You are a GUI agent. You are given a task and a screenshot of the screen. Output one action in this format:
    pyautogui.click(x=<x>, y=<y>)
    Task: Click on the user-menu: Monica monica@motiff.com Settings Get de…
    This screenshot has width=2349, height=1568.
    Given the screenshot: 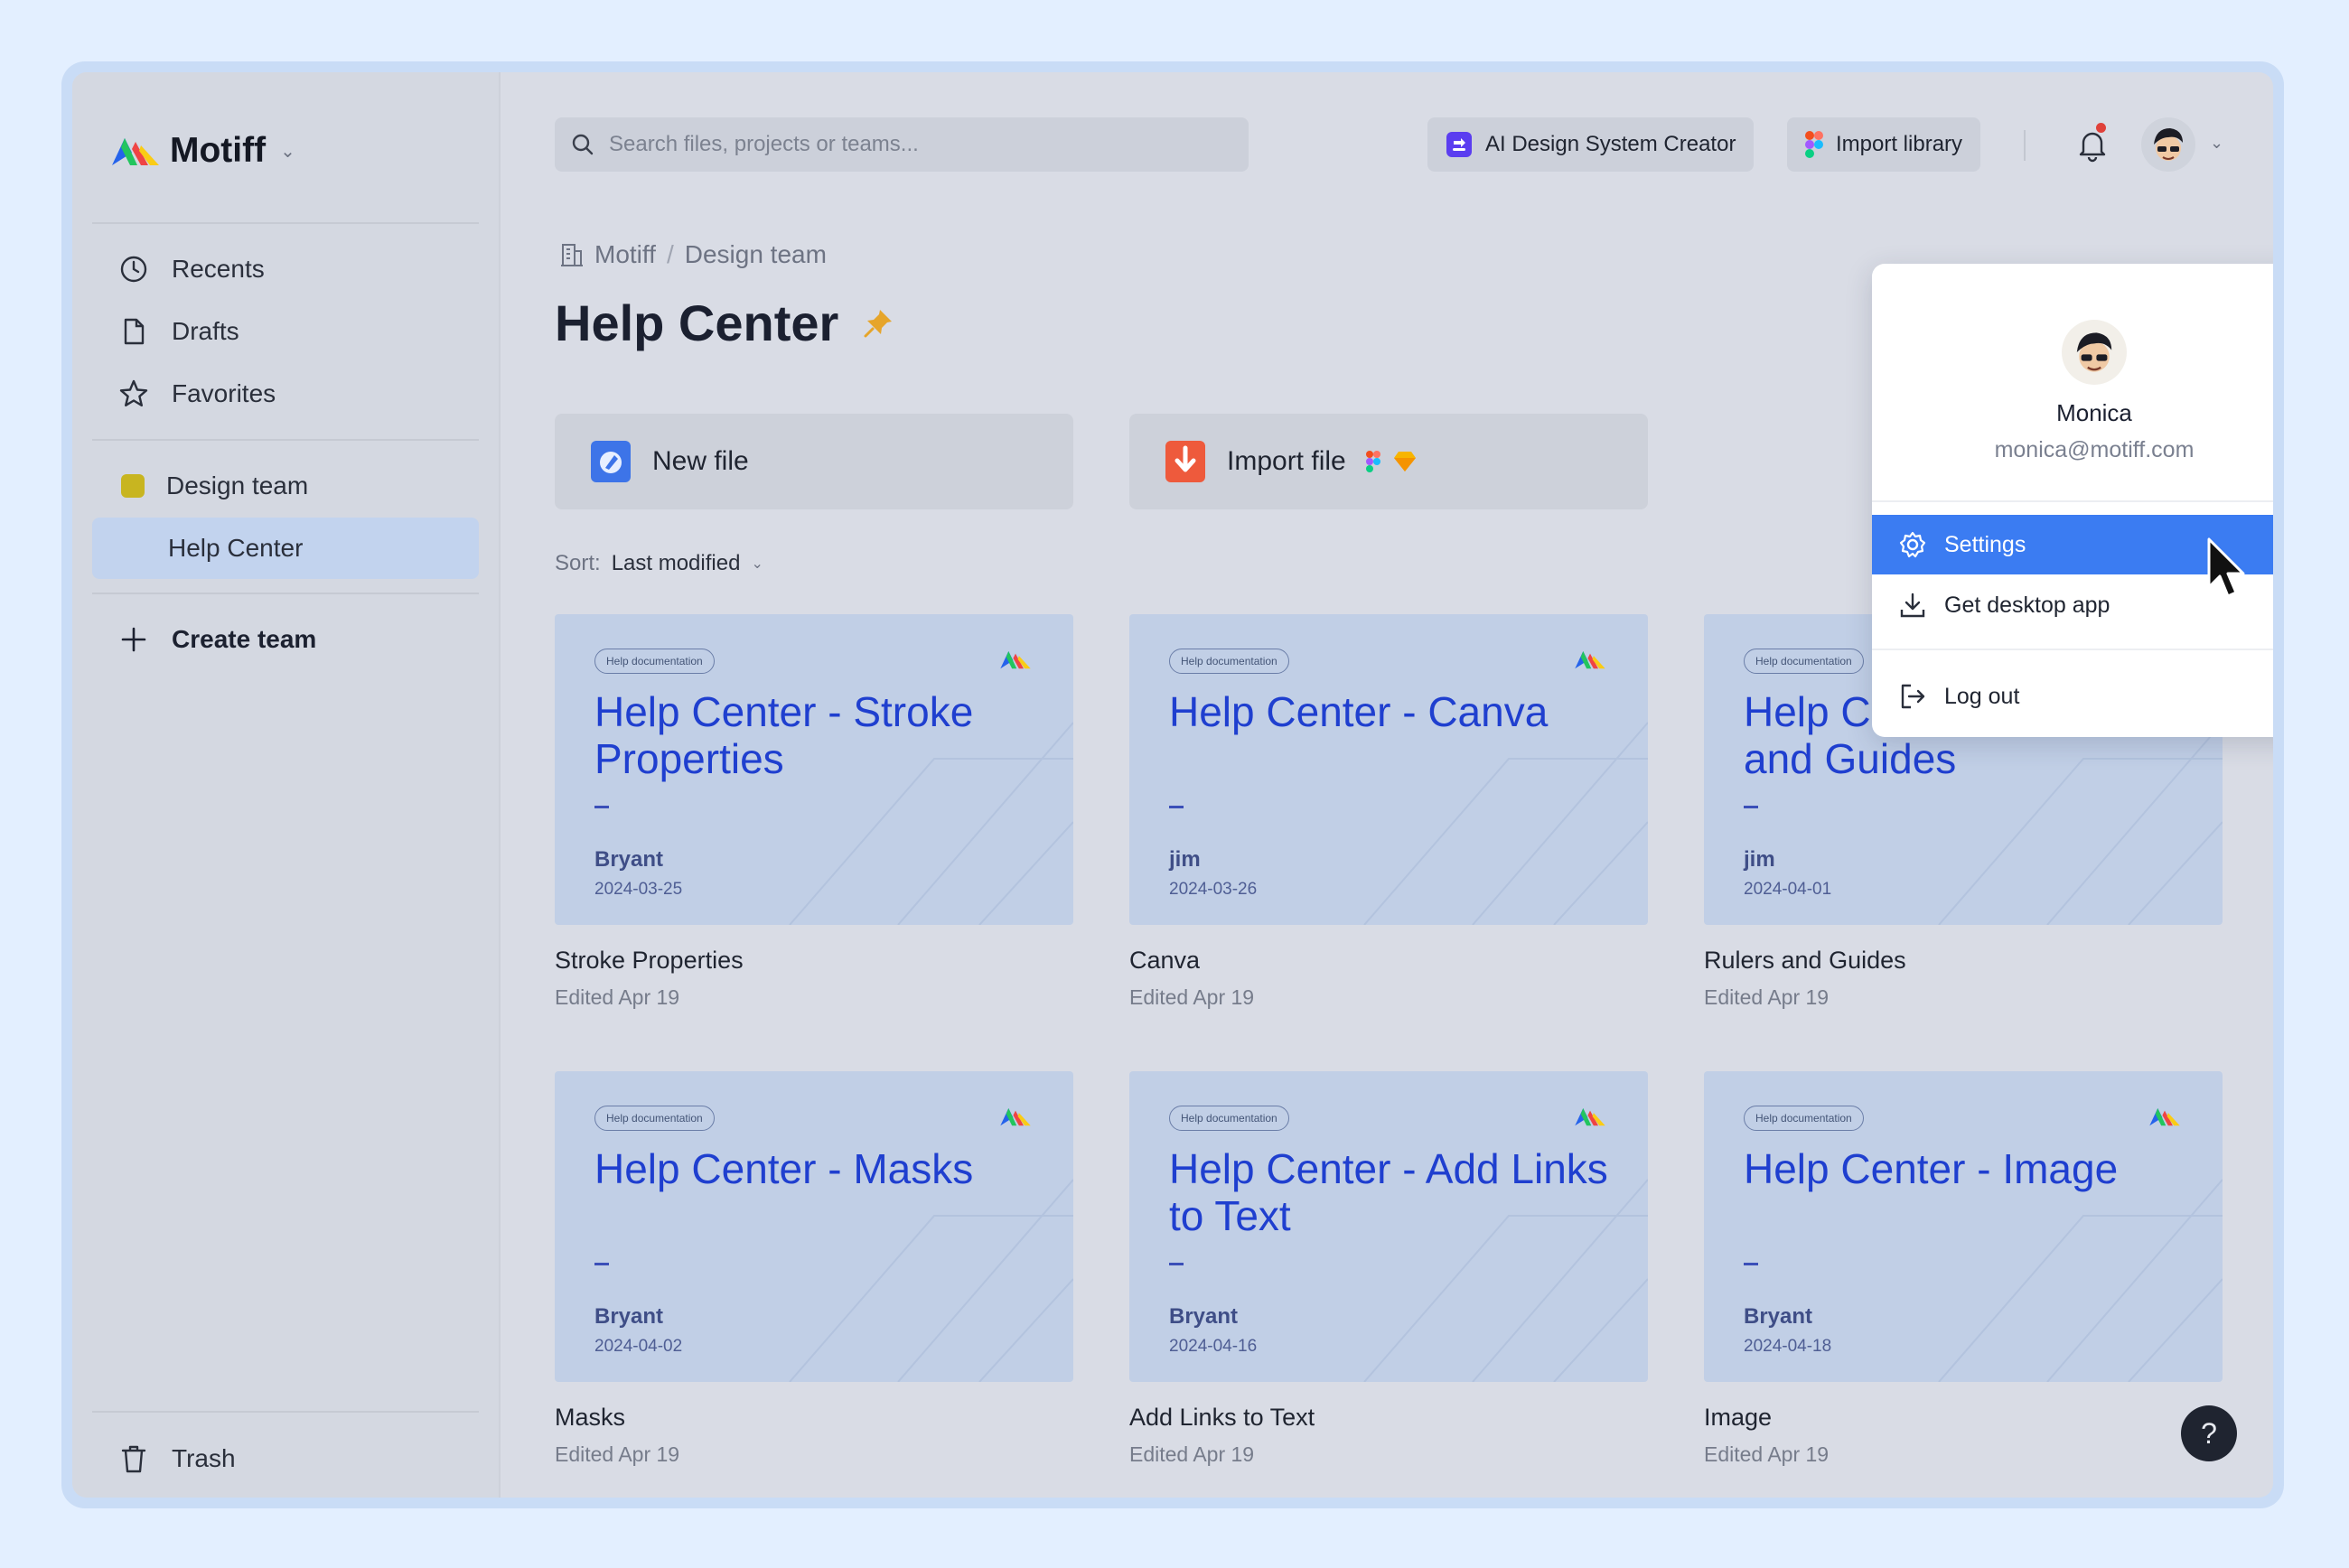 What is the action you would take?
    pyautogui.click(x=2072, y=500)
    